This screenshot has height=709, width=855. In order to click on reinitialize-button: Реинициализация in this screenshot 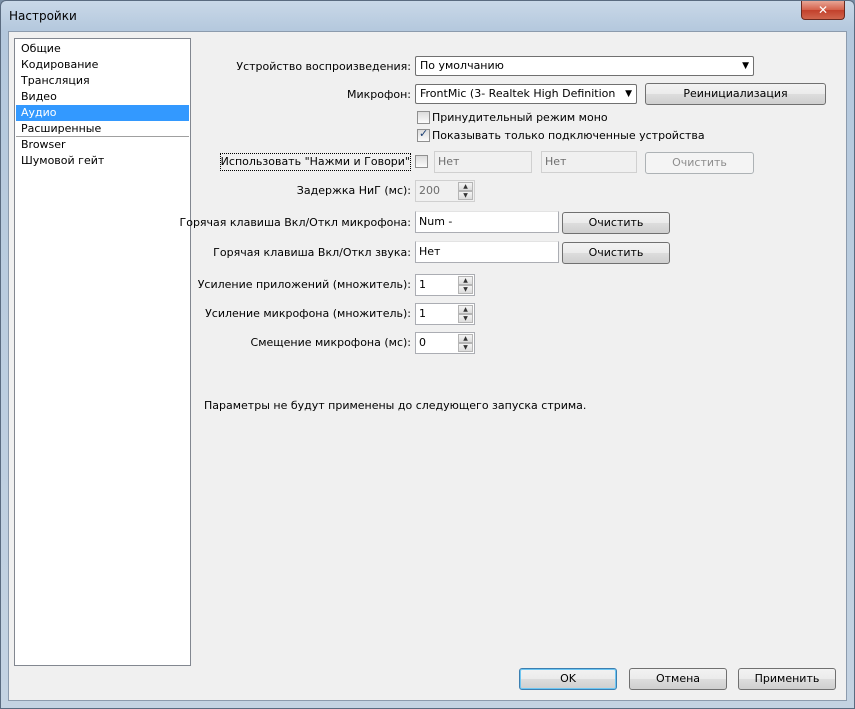, I will do `click(735, 94)`.